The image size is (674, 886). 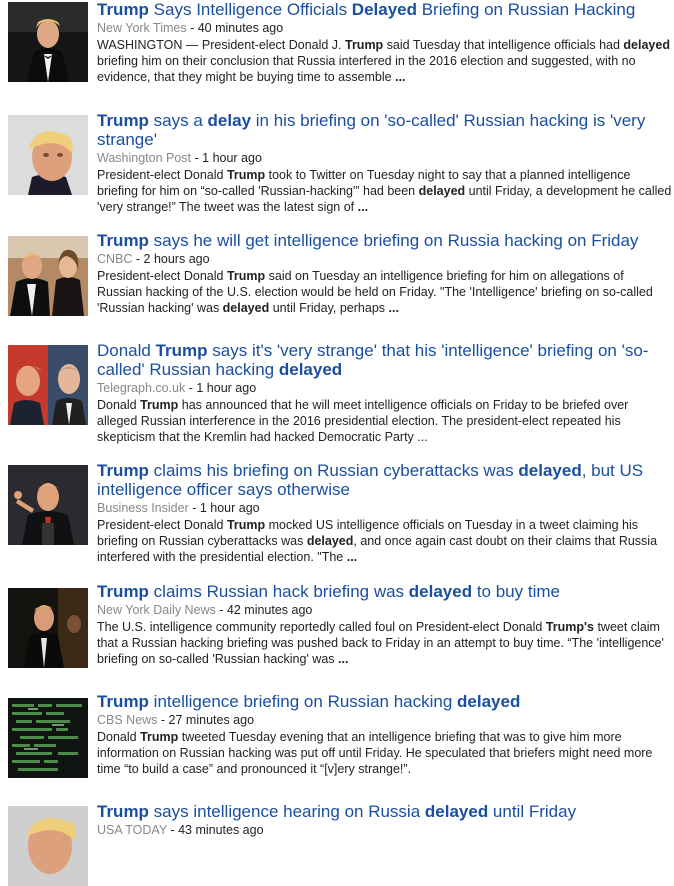 What do you see at coordinates (384, 830) in the screenshot?
I see `article-meta: USA TODAY - 43 minutes ago` at bounding box center [384, 830].